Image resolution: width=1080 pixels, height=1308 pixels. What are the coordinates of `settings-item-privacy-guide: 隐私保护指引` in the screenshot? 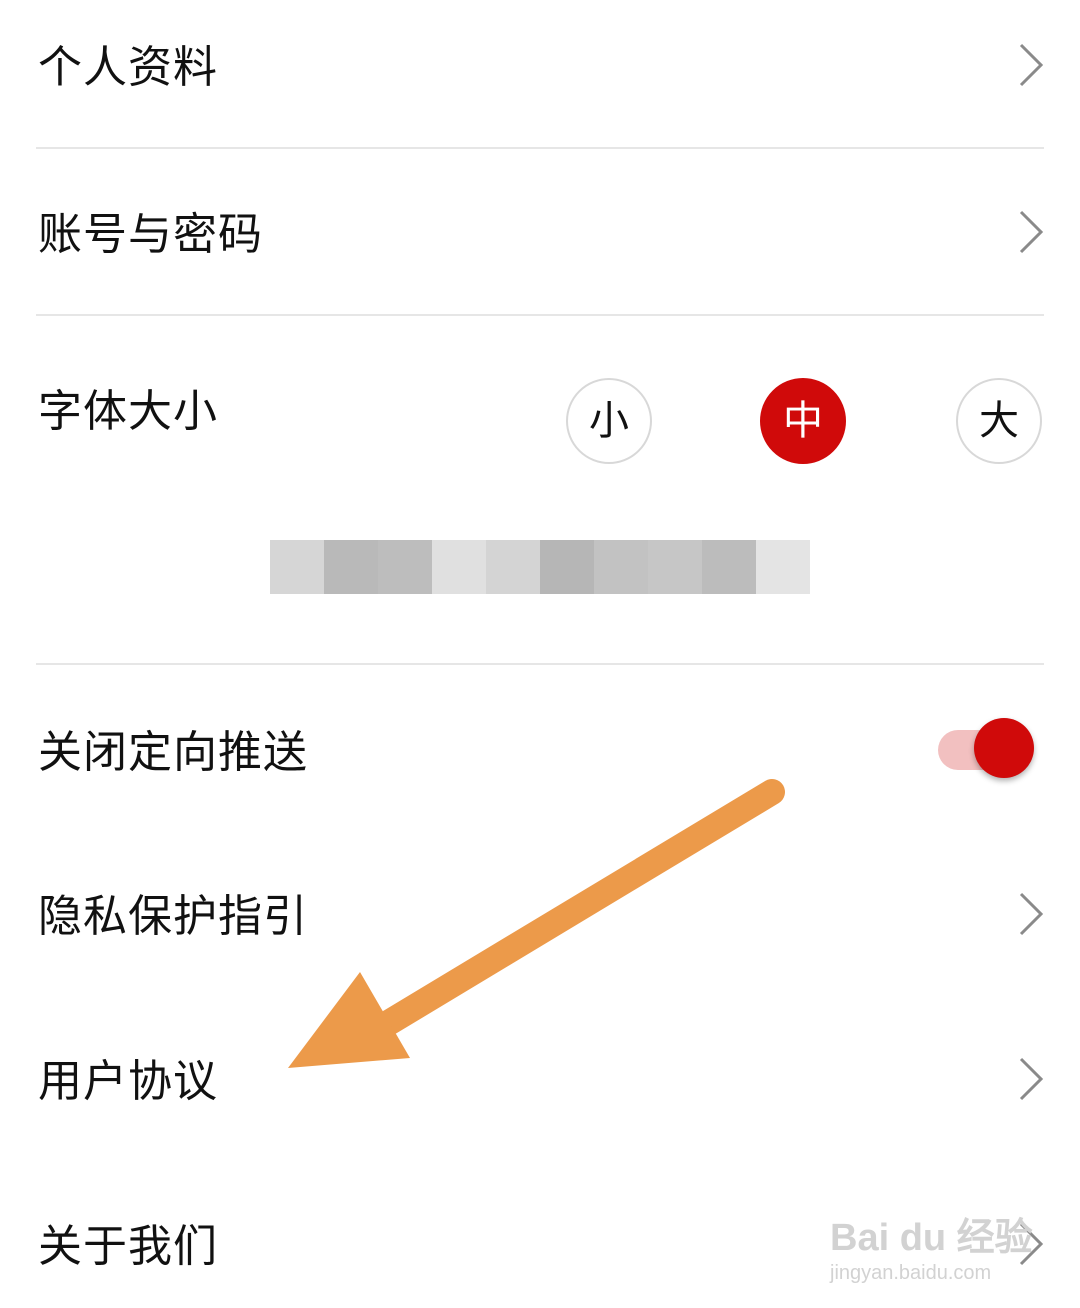 It's located at (540, 916).